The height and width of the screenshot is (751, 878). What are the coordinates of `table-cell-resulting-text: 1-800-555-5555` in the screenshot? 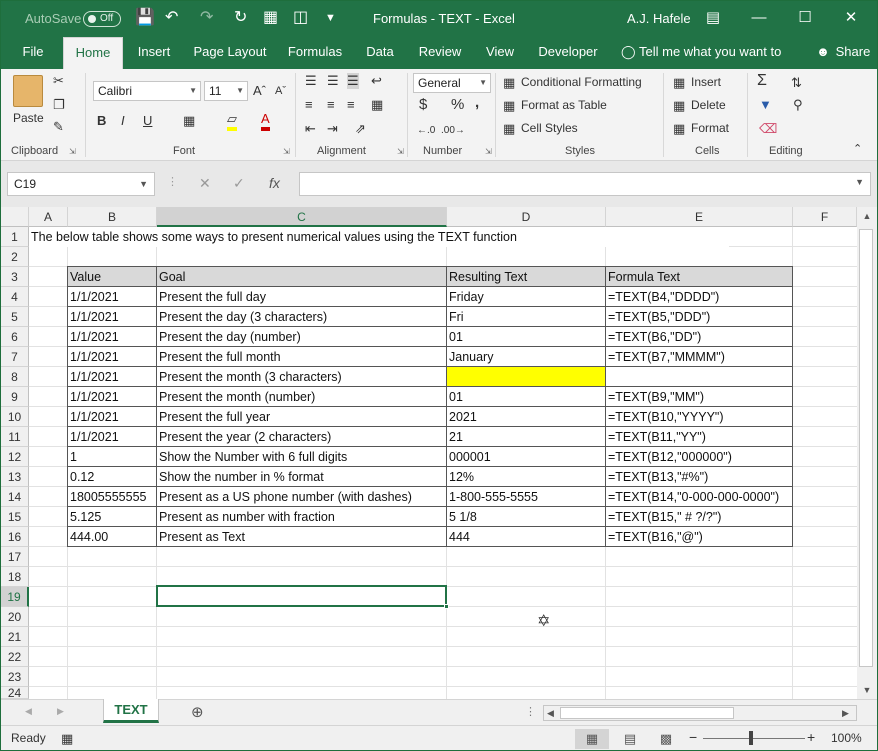 It's located at (526, 497).